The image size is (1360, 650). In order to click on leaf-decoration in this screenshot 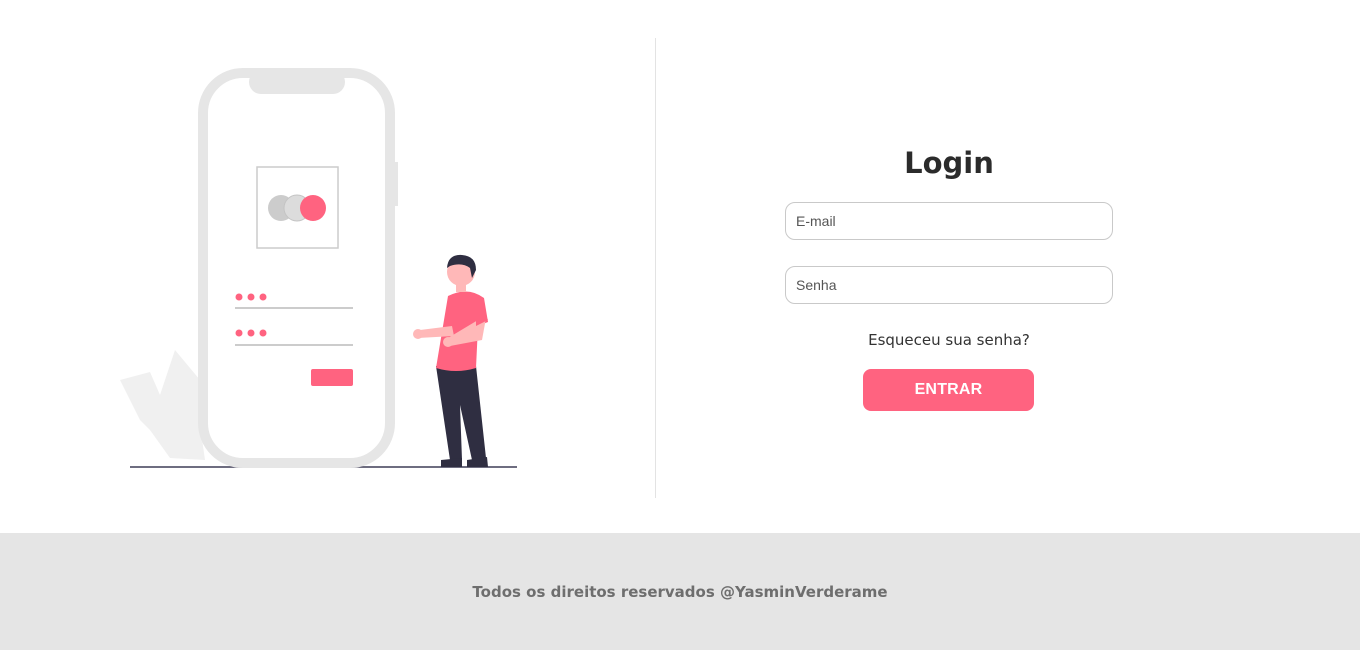, I will do `click(162, 405)`.